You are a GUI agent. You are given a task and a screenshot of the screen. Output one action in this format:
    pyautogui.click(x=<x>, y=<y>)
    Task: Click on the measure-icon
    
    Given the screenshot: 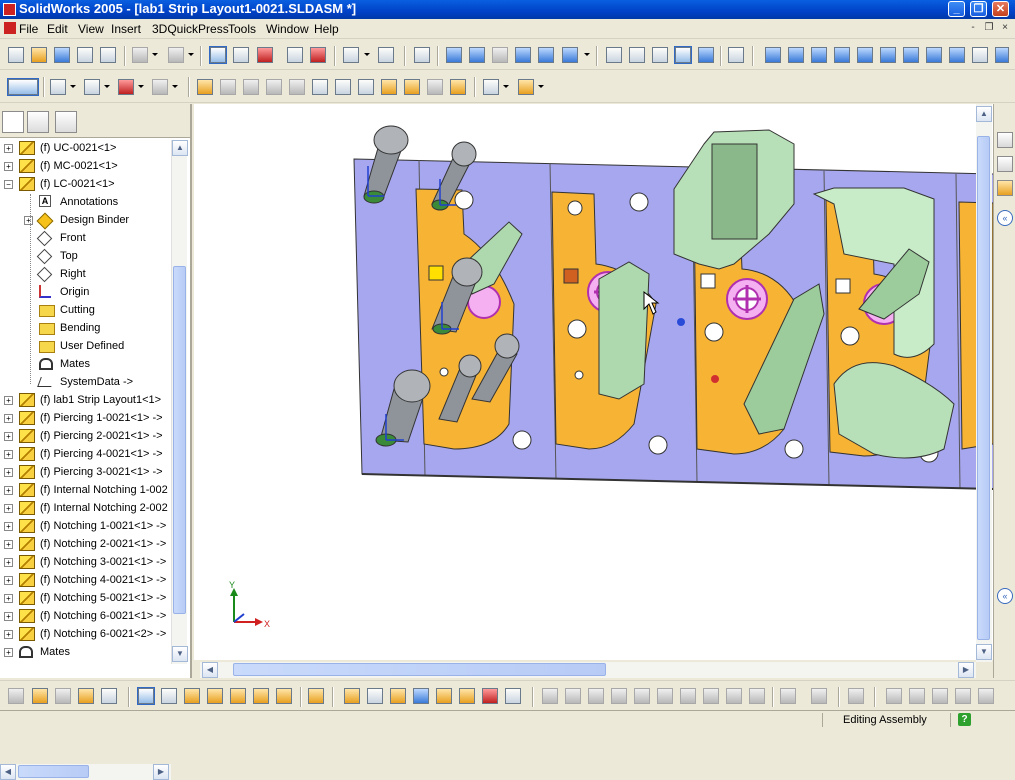 What is the action you would take?
    pyautogui.click(x=351, y=55)
    